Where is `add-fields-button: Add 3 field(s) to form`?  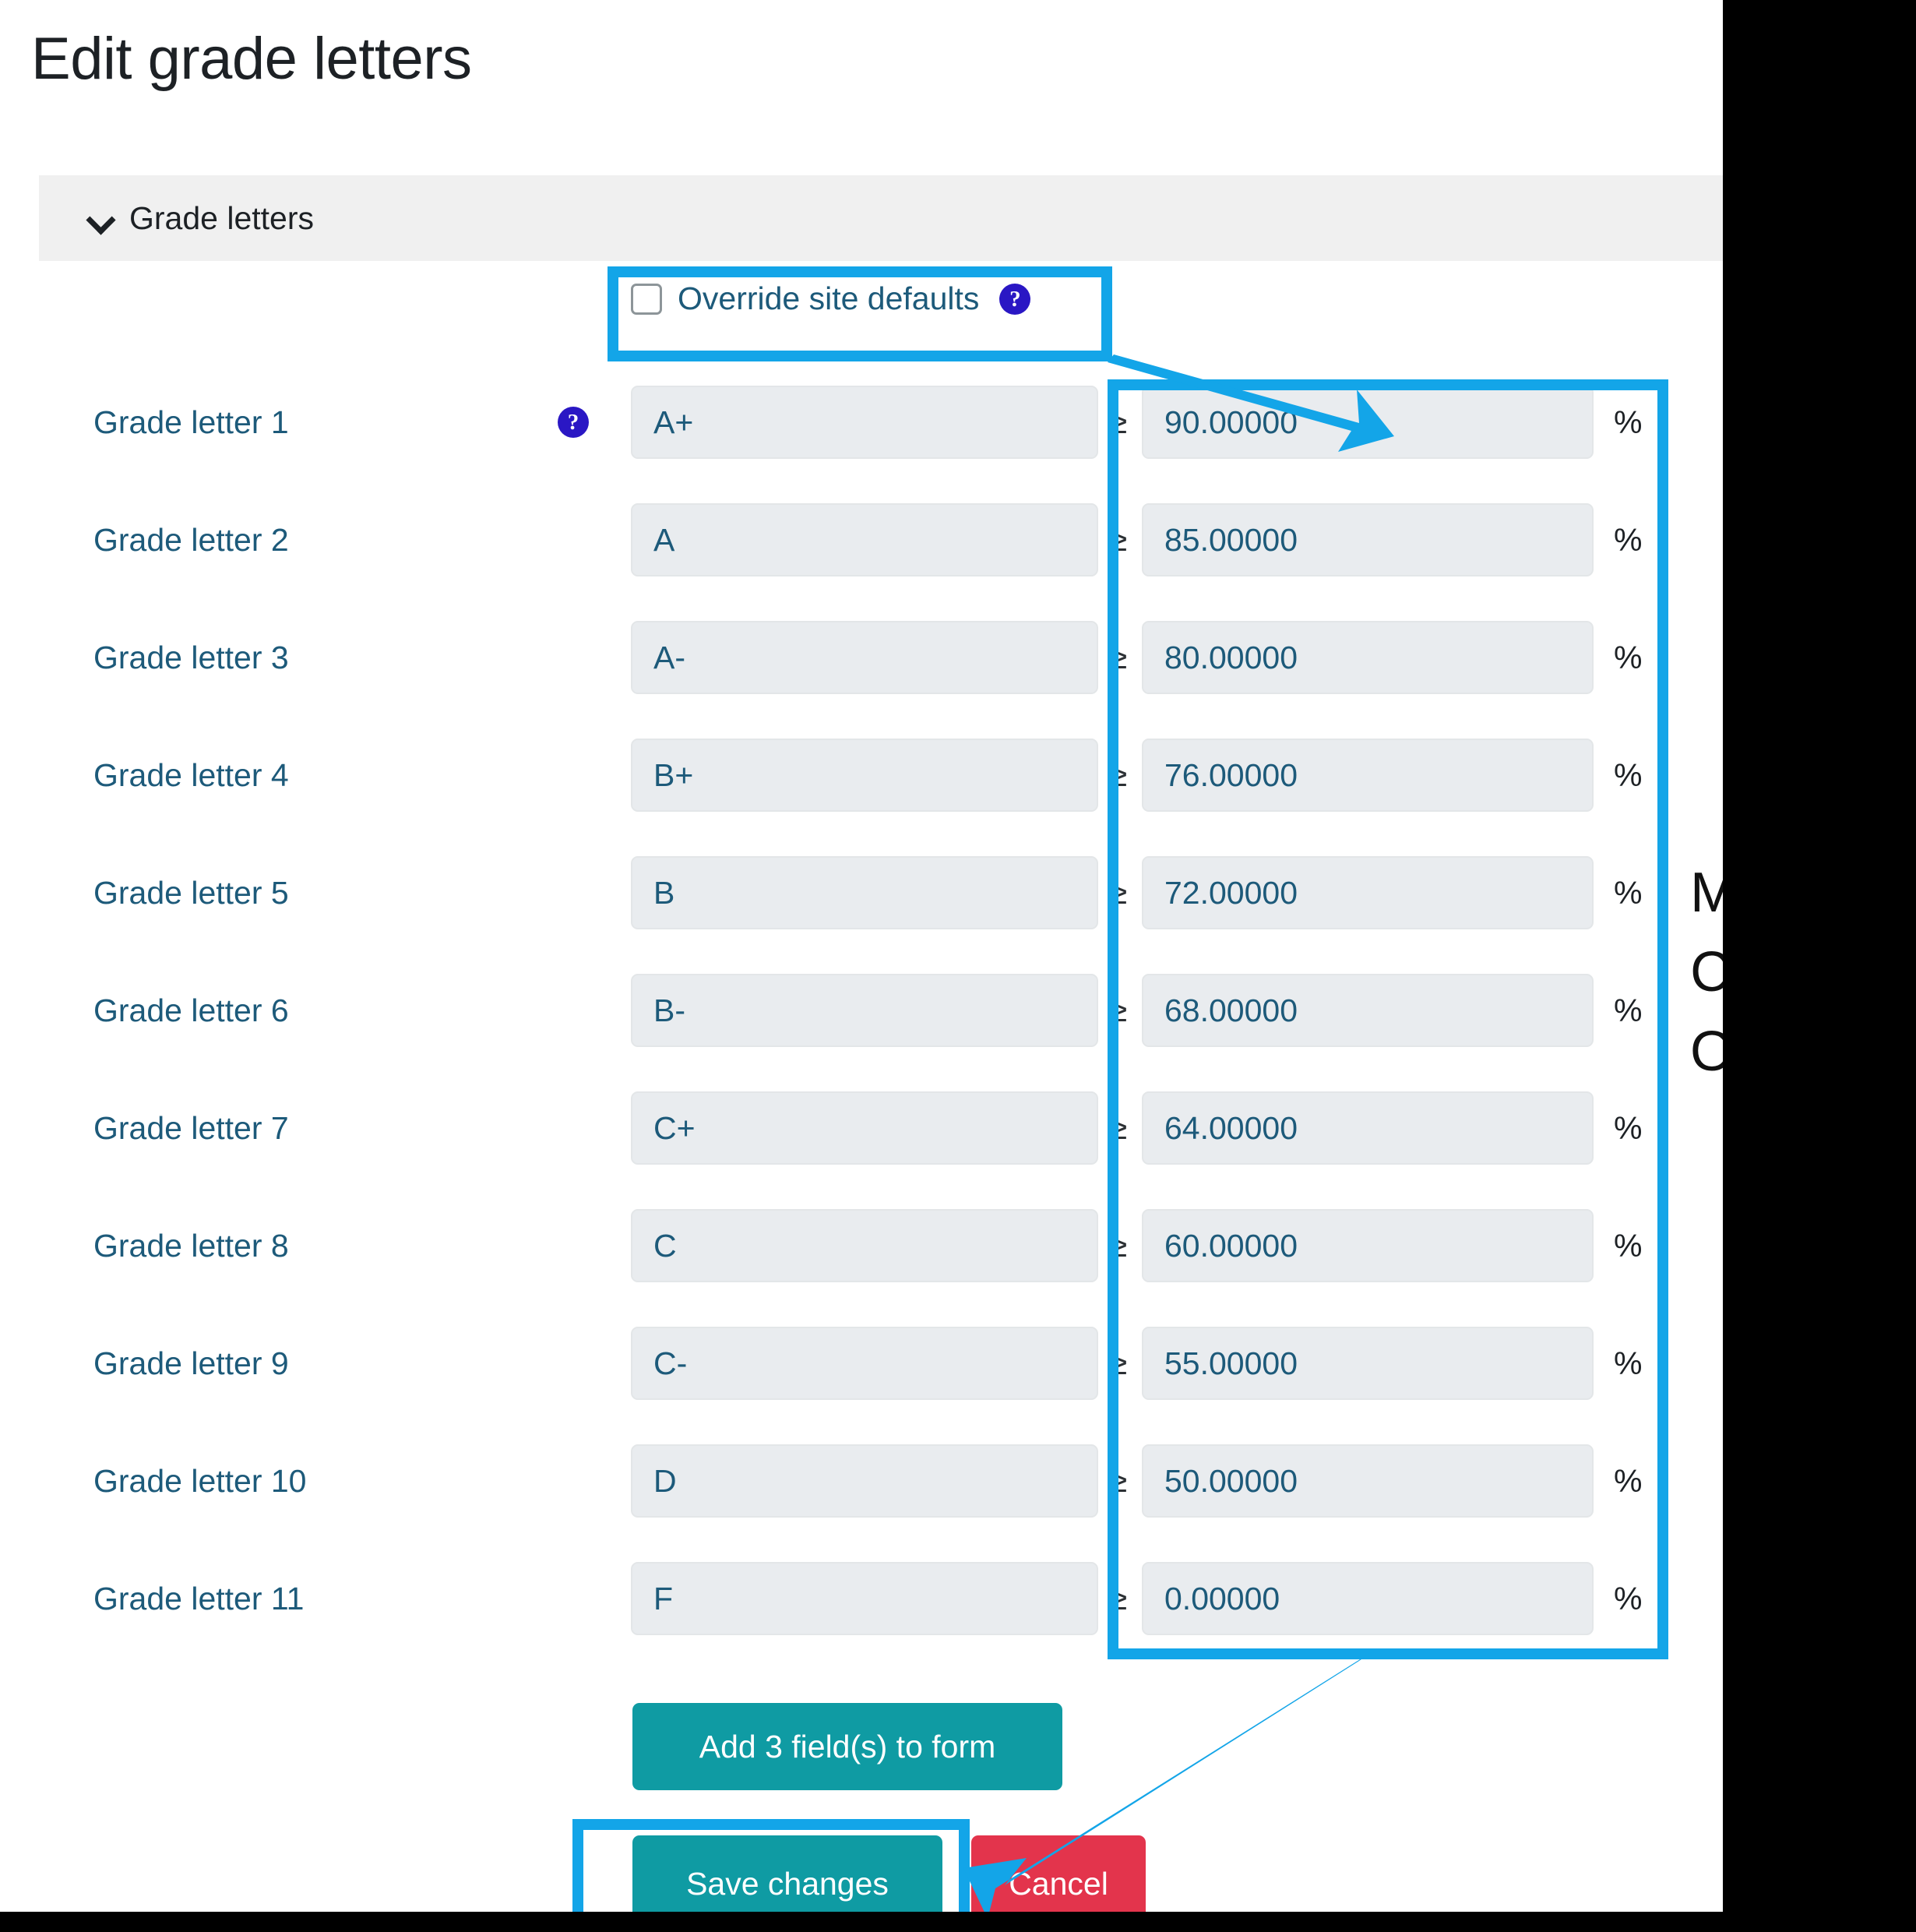 add-fields-button: Add 3 field(s) to form is located at coordinates (847, 1746).